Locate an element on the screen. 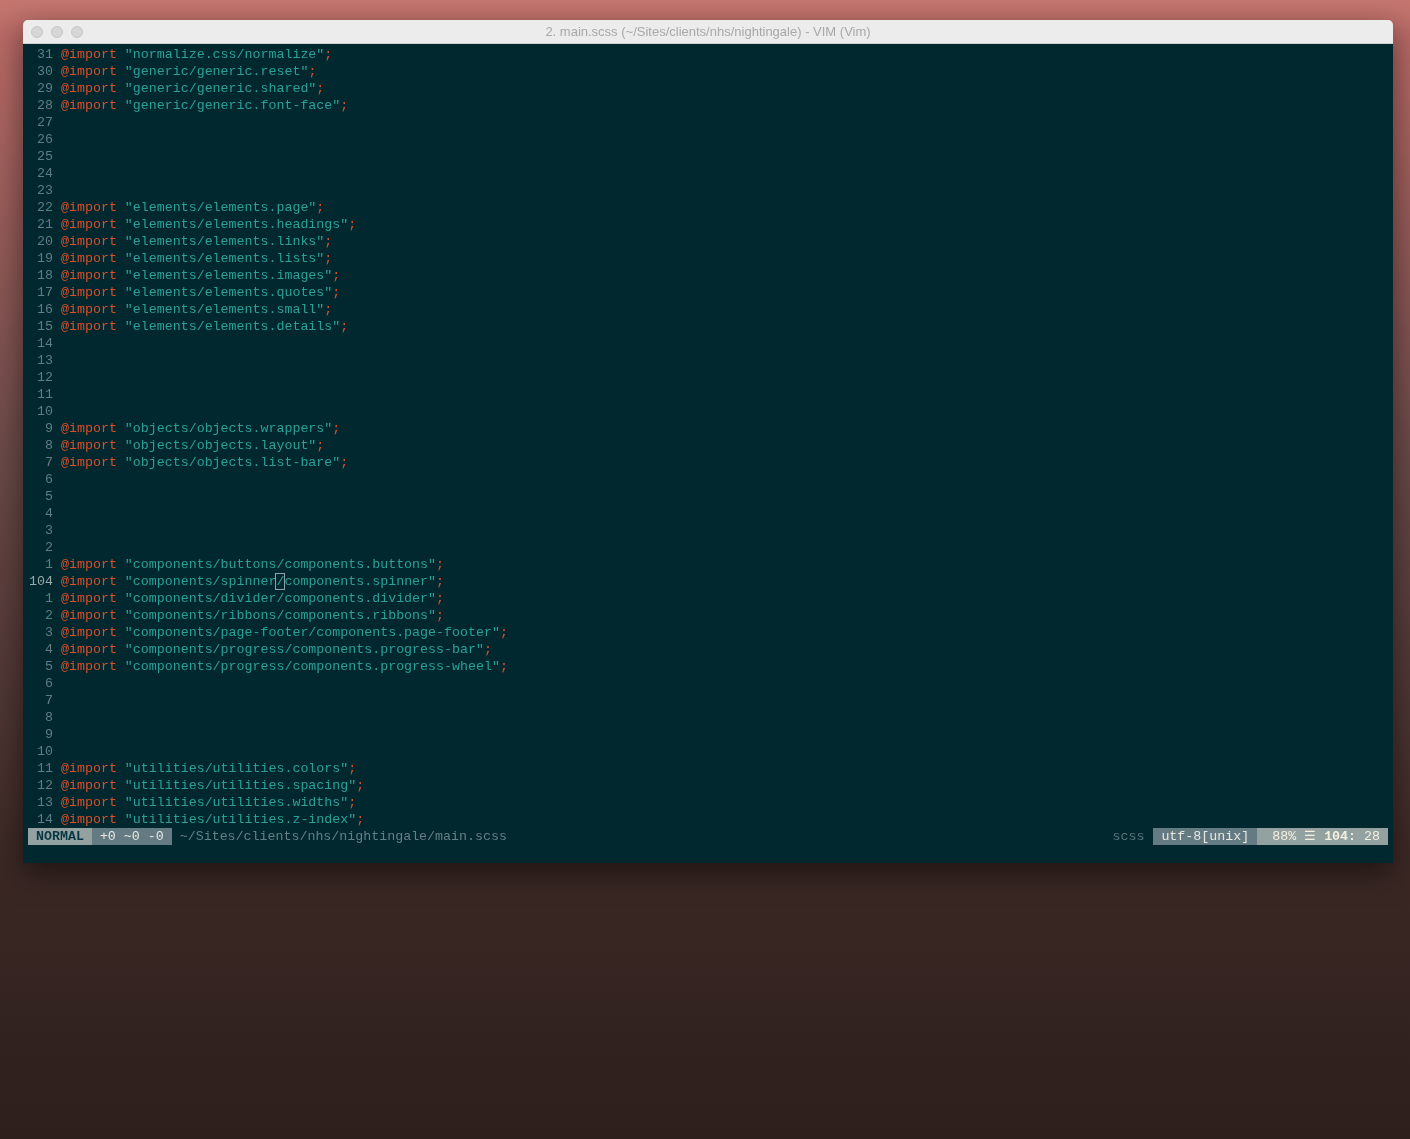  line-number: 19 is located at coordinates (44, 258).